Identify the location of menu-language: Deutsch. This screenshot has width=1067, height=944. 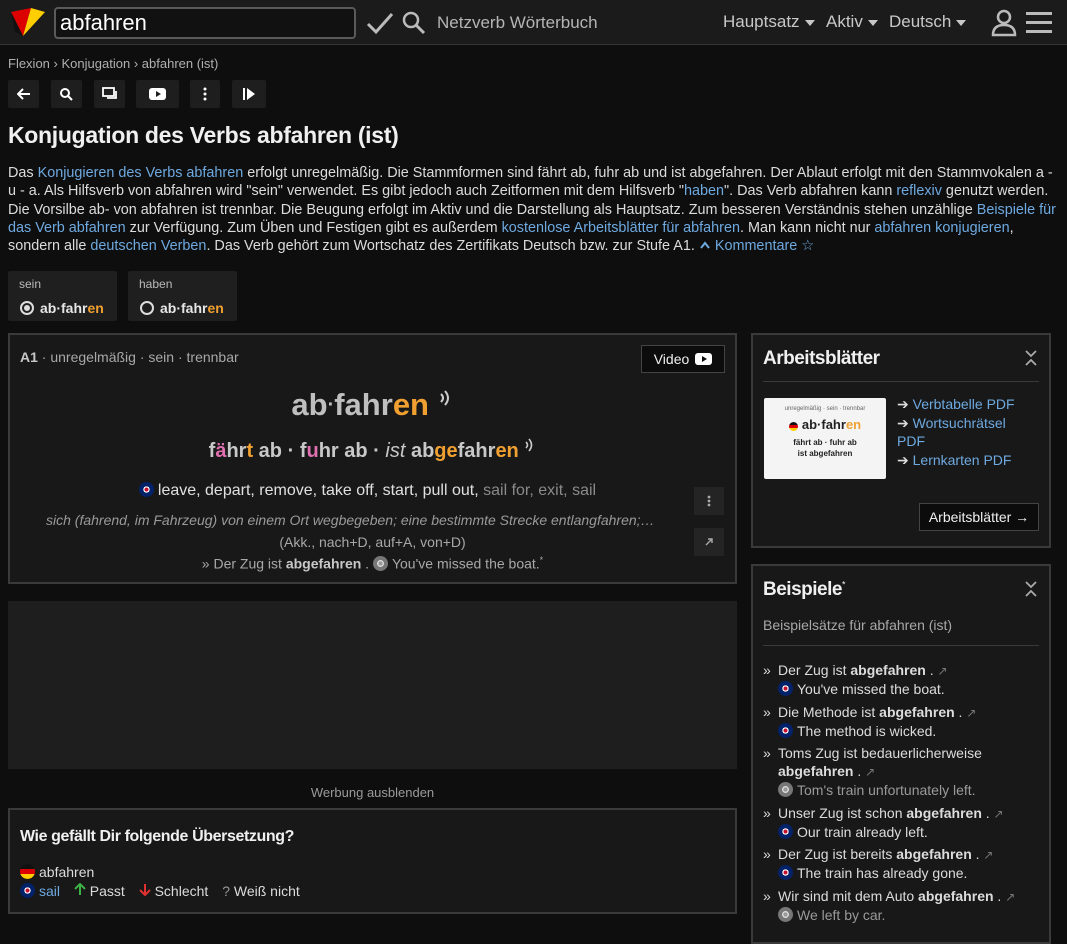
(928, 22).